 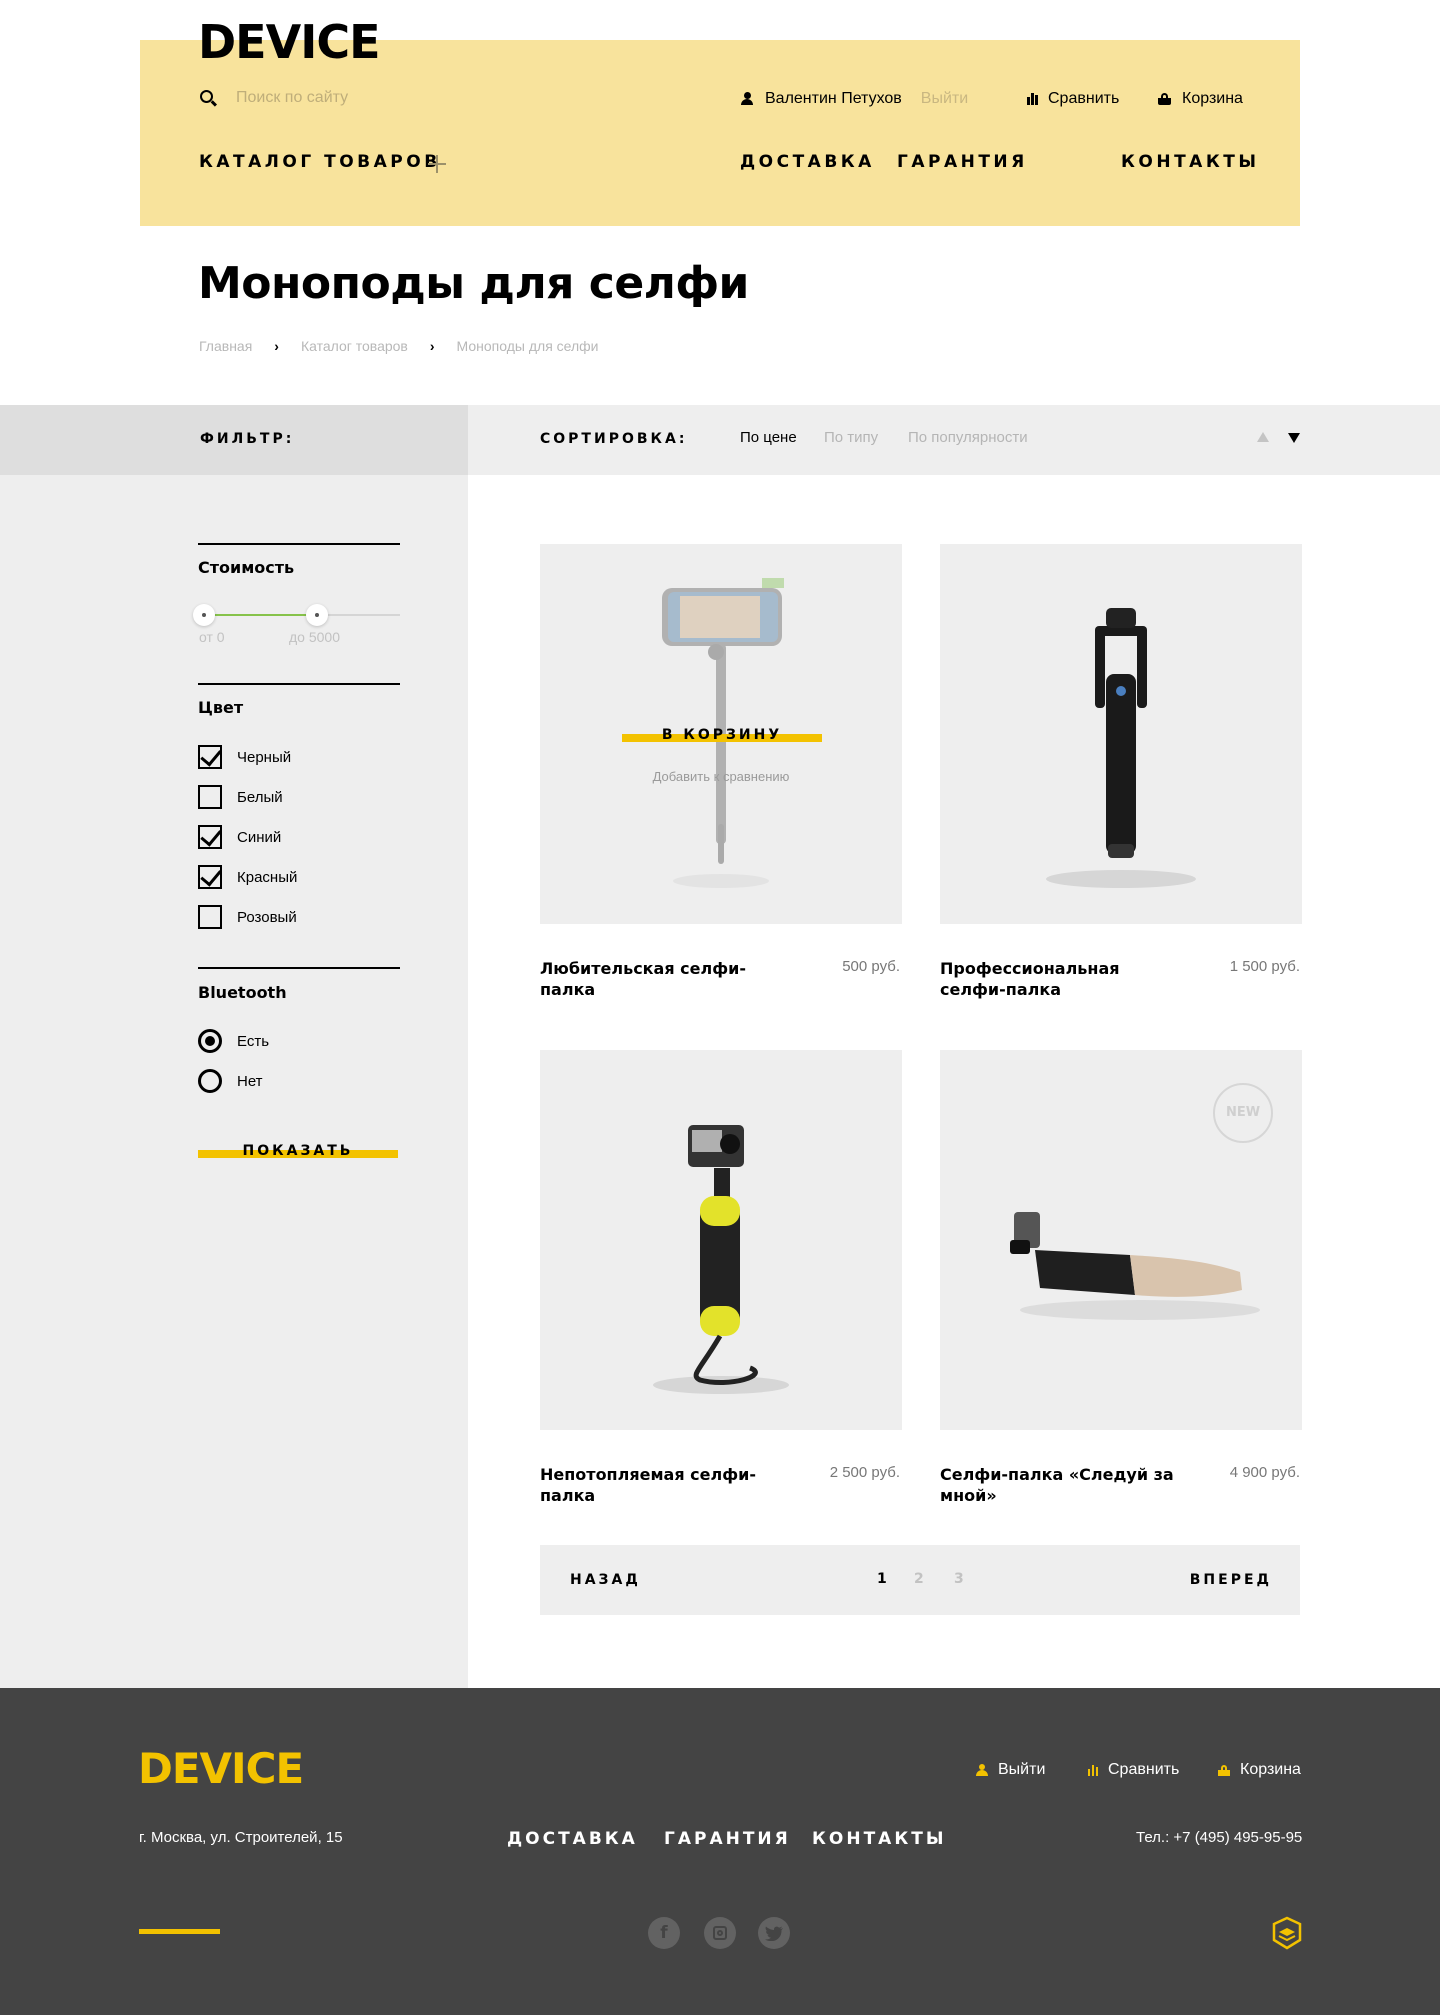 What do you see at coordinates (1219, 1837) in the screenshot?
I see `footer-phone: Тел.: +7 (495) 495-95-95` at bounding box center [1219, 1837].